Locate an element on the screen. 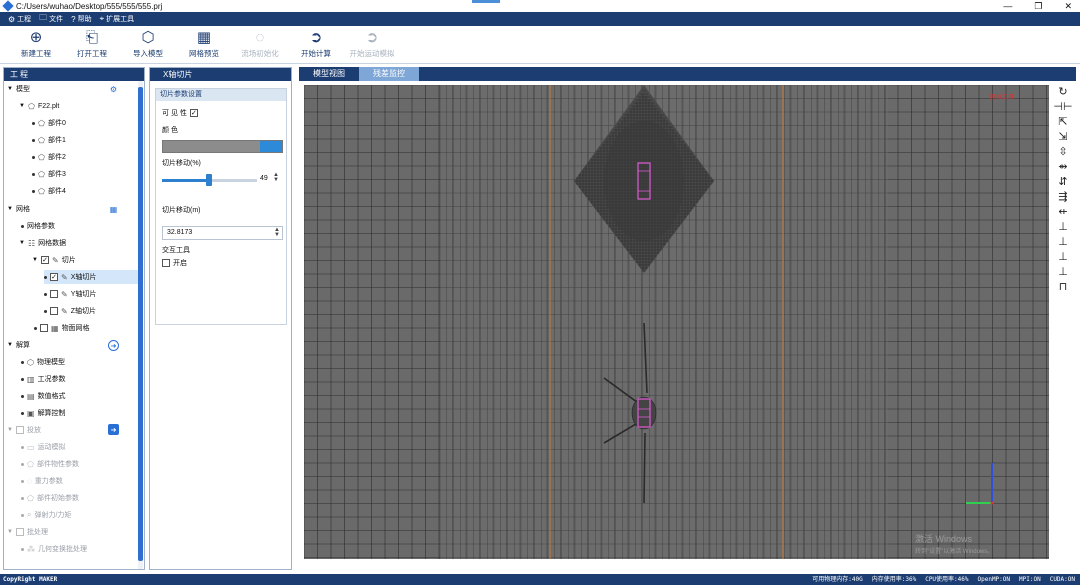 This screenshot has height=585, width=1080. tree-physics-model: ⬡ 物理模型 is located at coordinates (43, 362).